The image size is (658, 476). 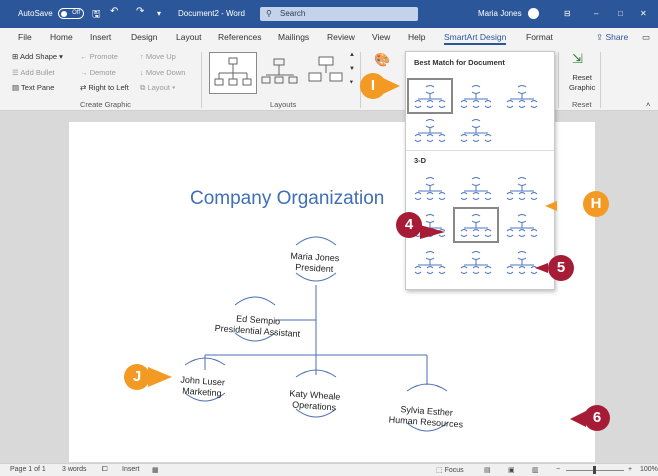 What do you see at coordinates (105, 470) in the screenshot?
I see `proofing-icon: ⧠` at bounding box center [105, 470].